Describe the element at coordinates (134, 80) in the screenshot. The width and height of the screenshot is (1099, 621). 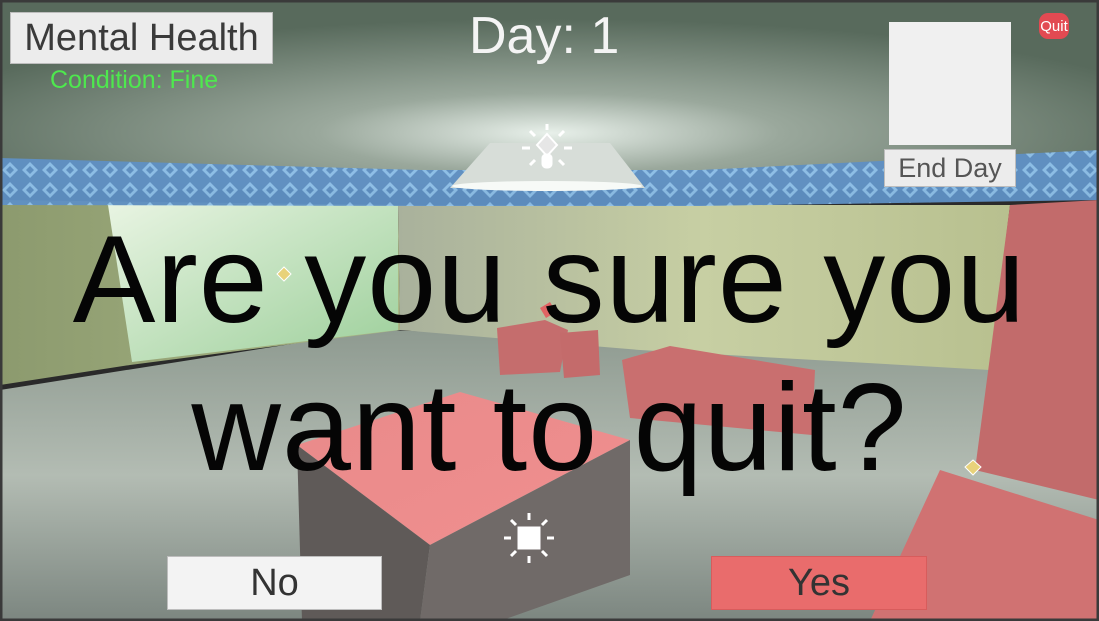
I see `condition-status: Condition: Fine` at that location.